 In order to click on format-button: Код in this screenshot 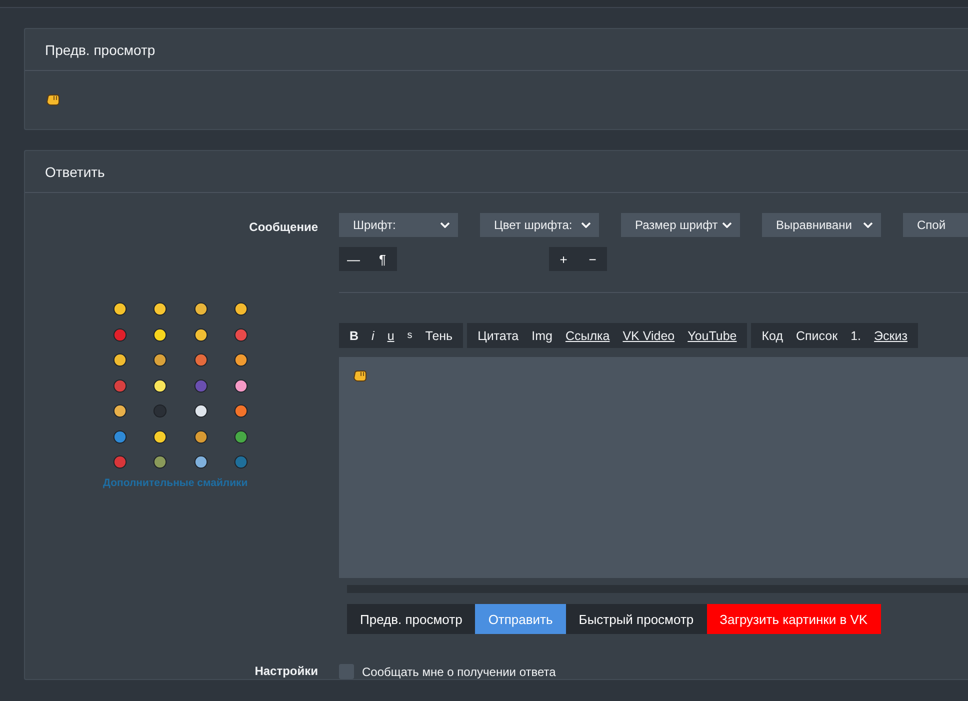, I will do `click(772, 335)`.